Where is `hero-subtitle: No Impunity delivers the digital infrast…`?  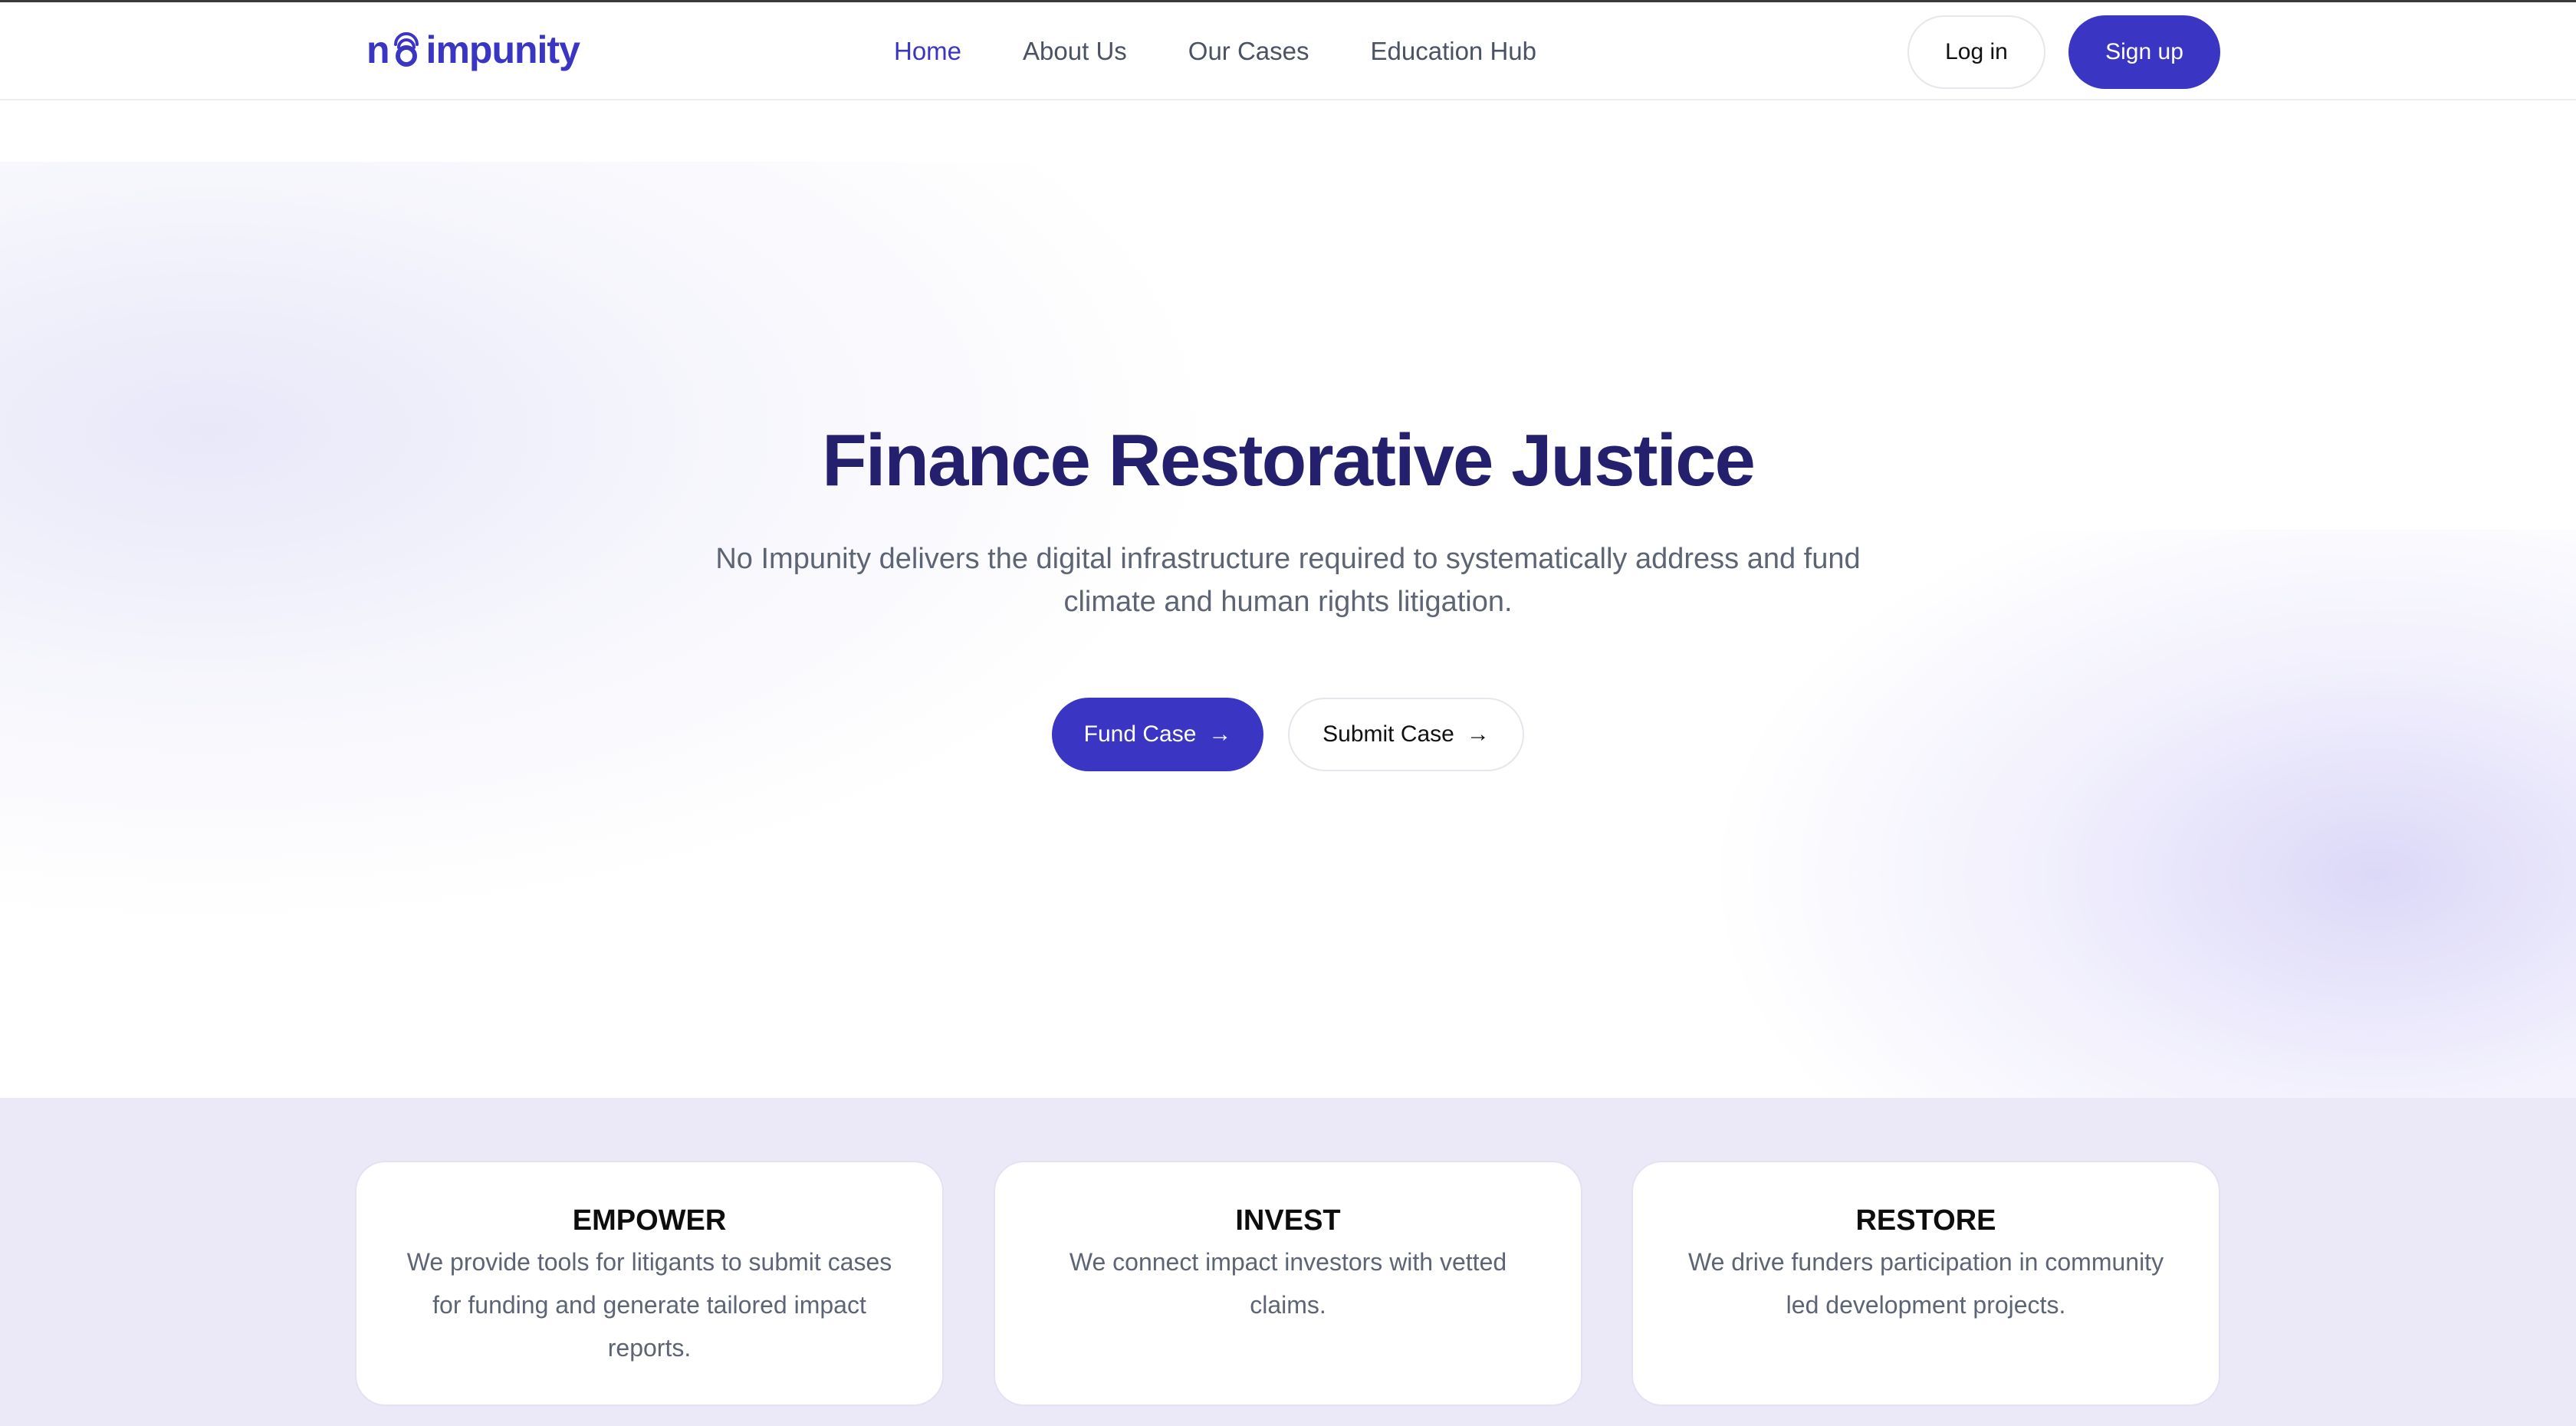 hero-subtitle: No Impunity delivers the digital infrast… is located at coordinates (1288, 580).